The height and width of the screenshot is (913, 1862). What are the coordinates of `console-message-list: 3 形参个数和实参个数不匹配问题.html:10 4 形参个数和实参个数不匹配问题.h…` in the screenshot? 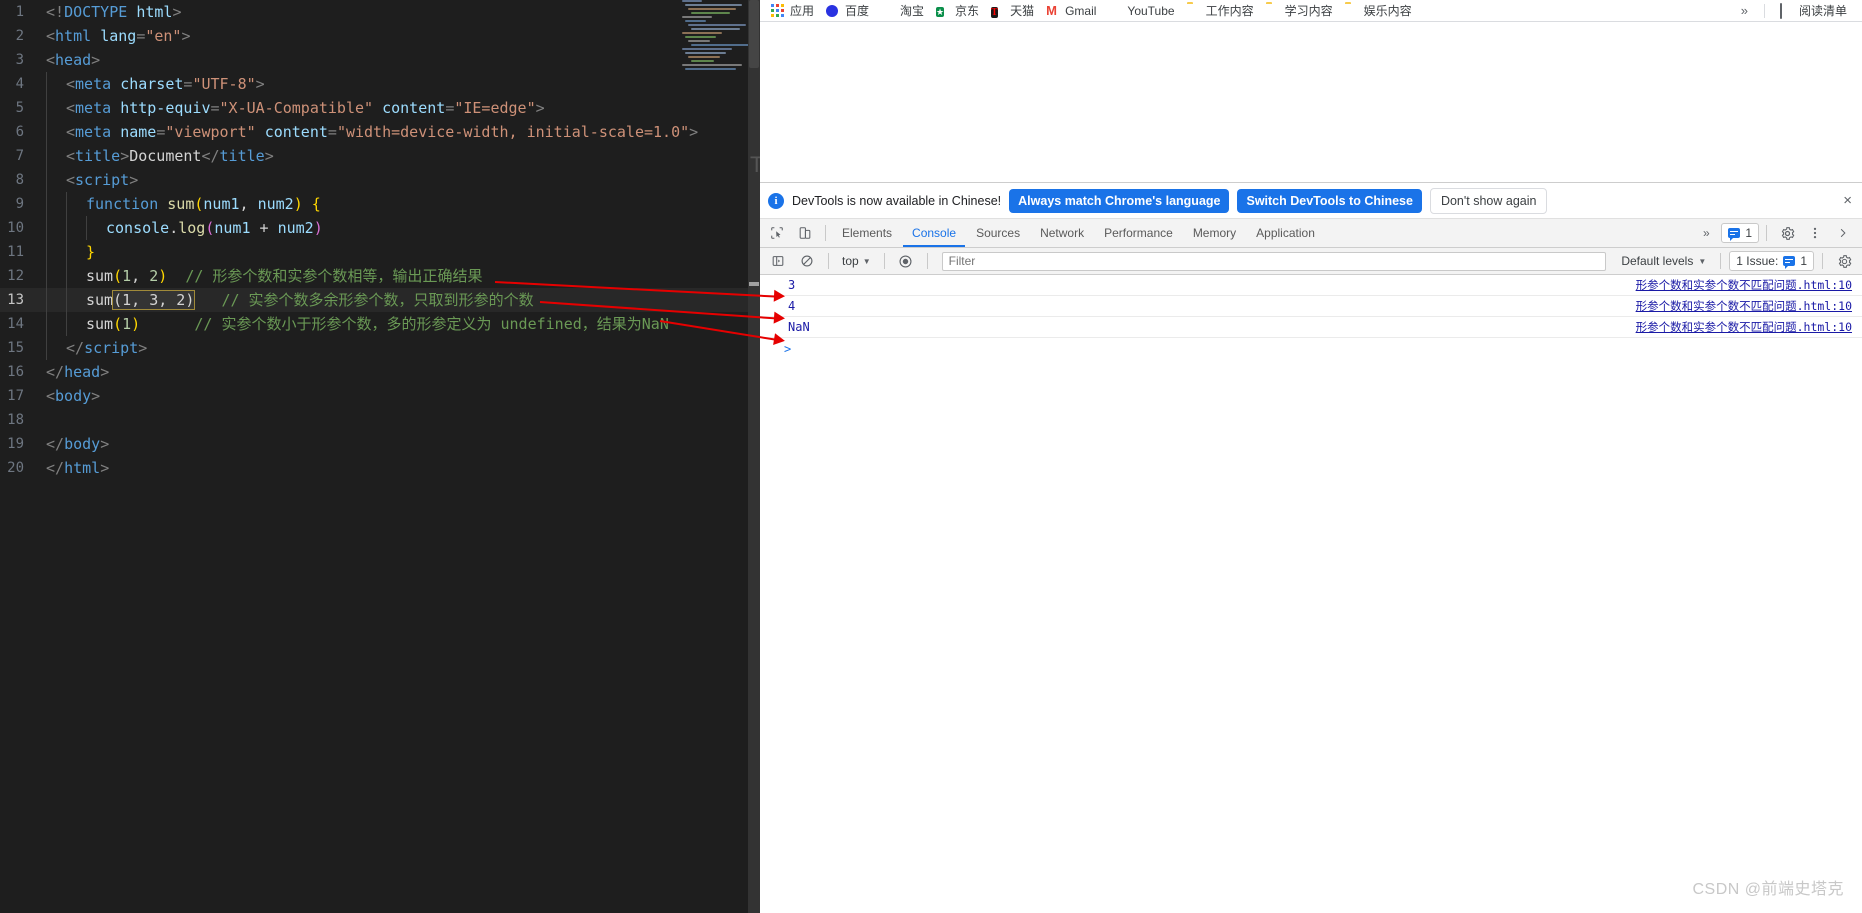 It's located at (1311, 317).